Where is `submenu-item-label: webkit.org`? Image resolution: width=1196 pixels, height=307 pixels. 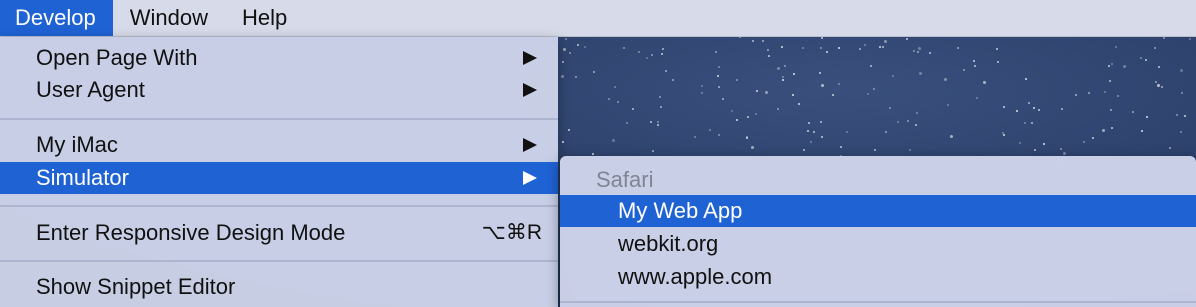 submenu-item-label: webkit.org is located at coordinates (668, 243).